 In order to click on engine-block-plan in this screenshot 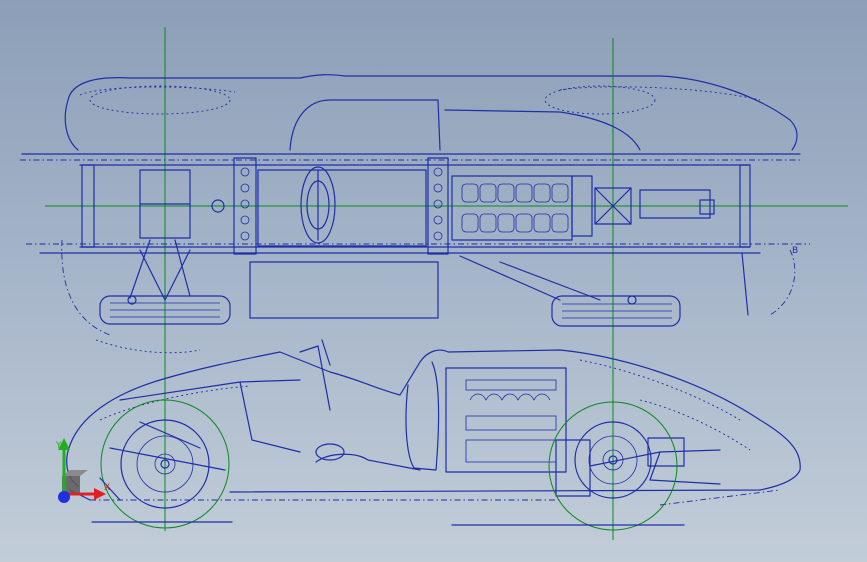, I will do `click(512, 208)`.